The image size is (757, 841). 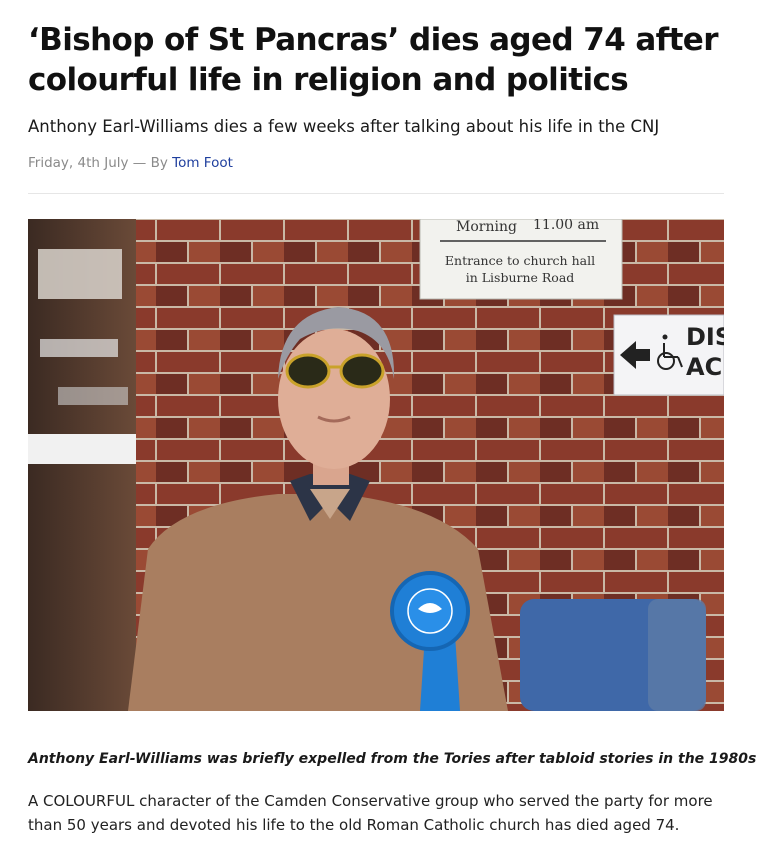 What do you see at coordinates (78, 163) in the screenshot?
I see `publish-date: Friday, 4th July` at bounding box center [78, 163].